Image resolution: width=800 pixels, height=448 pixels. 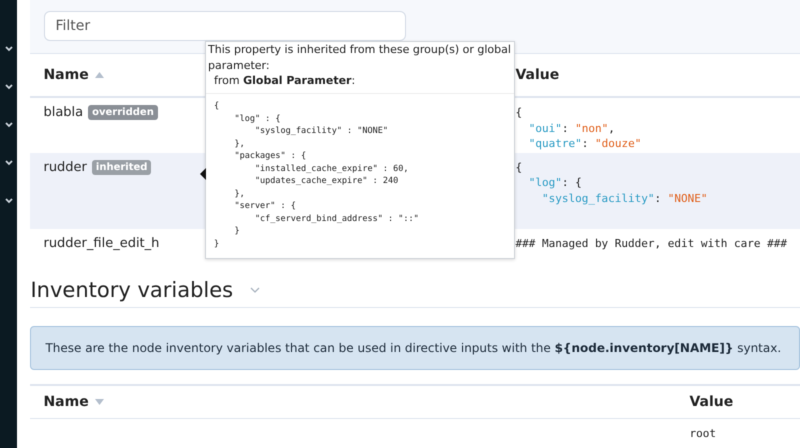 What do you see at coordinates (63, 112) in the screenshot?
I see `property-name: blabla` at bounding box center [63, 112].